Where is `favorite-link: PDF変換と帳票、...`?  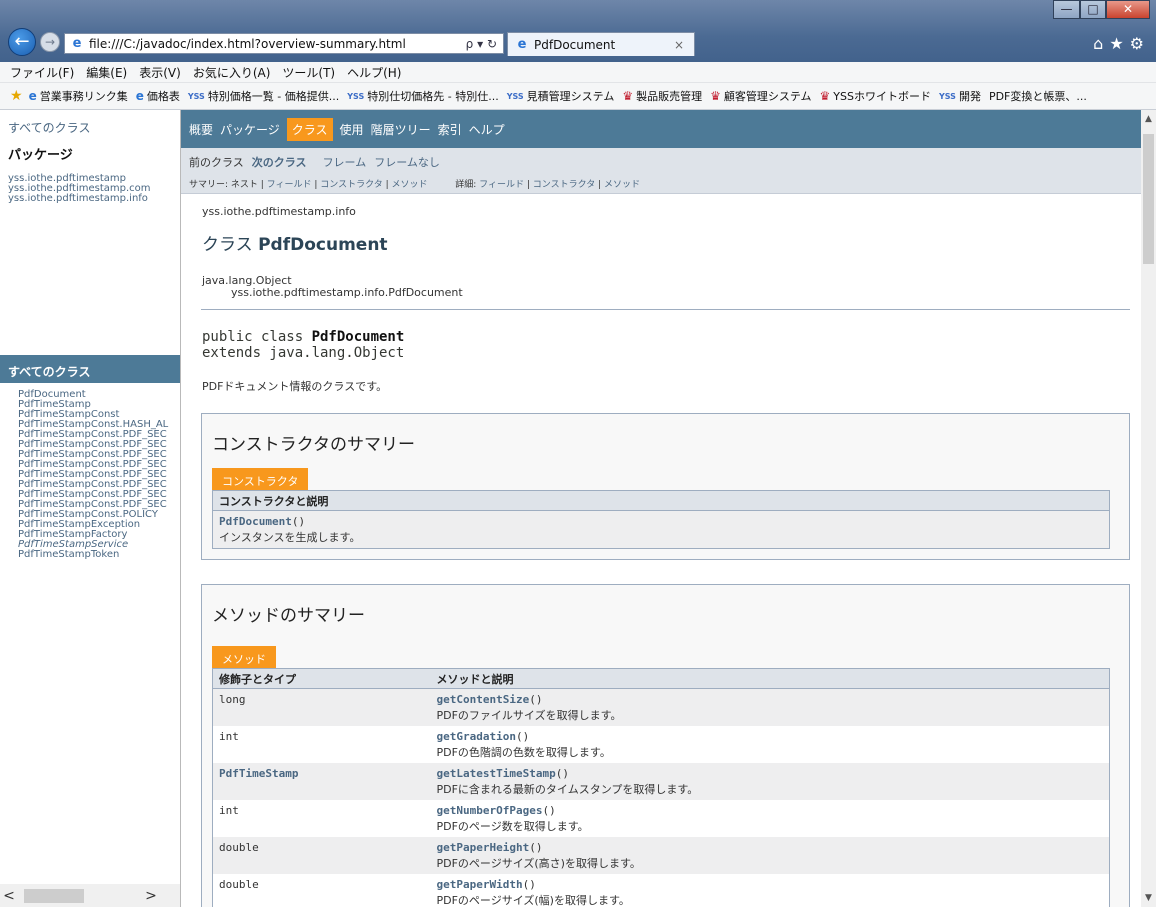 favorite-link: PDF変換と帳票、... is located at coordinates (1038, 96).